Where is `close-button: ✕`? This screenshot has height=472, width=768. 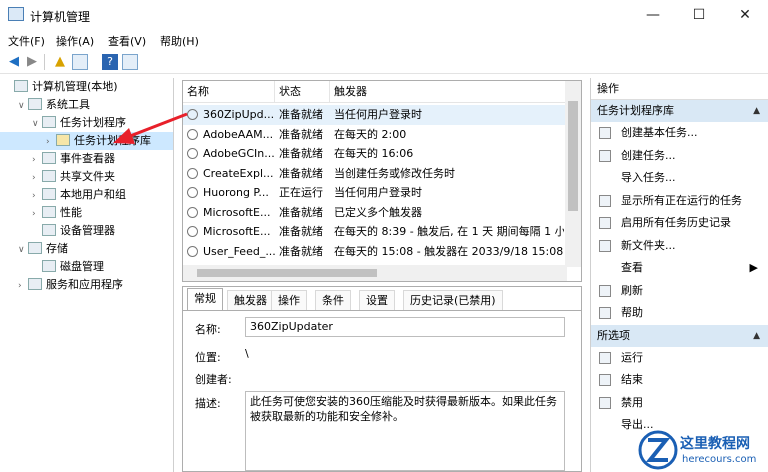
close-button: ✕ is located at coordinates (745, 15).